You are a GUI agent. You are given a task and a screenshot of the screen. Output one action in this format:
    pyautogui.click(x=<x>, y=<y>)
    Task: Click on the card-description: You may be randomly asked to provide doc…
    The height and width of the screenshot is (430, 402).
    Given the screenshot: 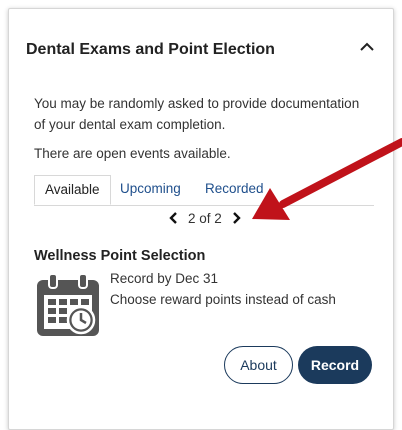 What is the action you would take?
    pyautogui.click(x=197, y=114)
    